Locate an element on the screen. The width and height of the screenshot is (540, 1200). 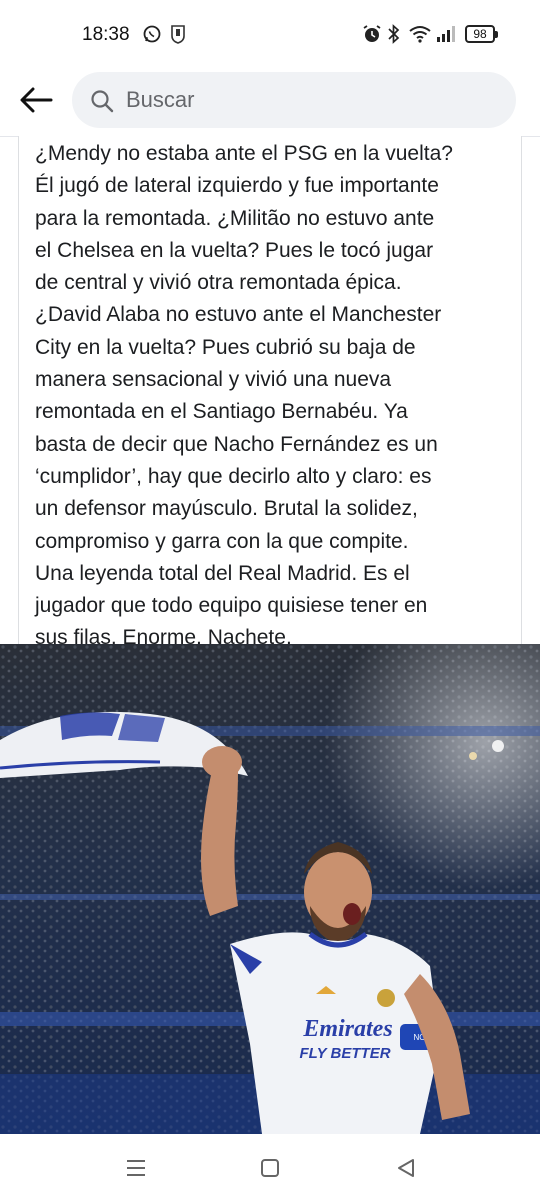
status-time: 18:38 is located at coordinates (106, 34).